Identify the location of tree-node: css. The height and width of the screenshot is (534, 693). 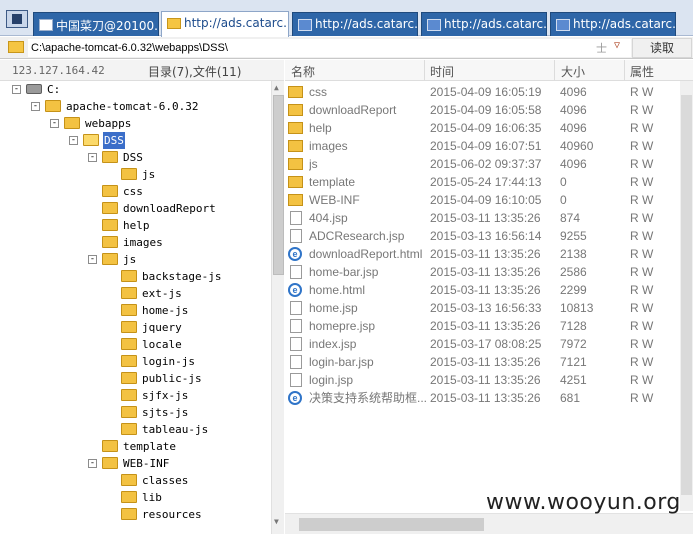
(135, 191).